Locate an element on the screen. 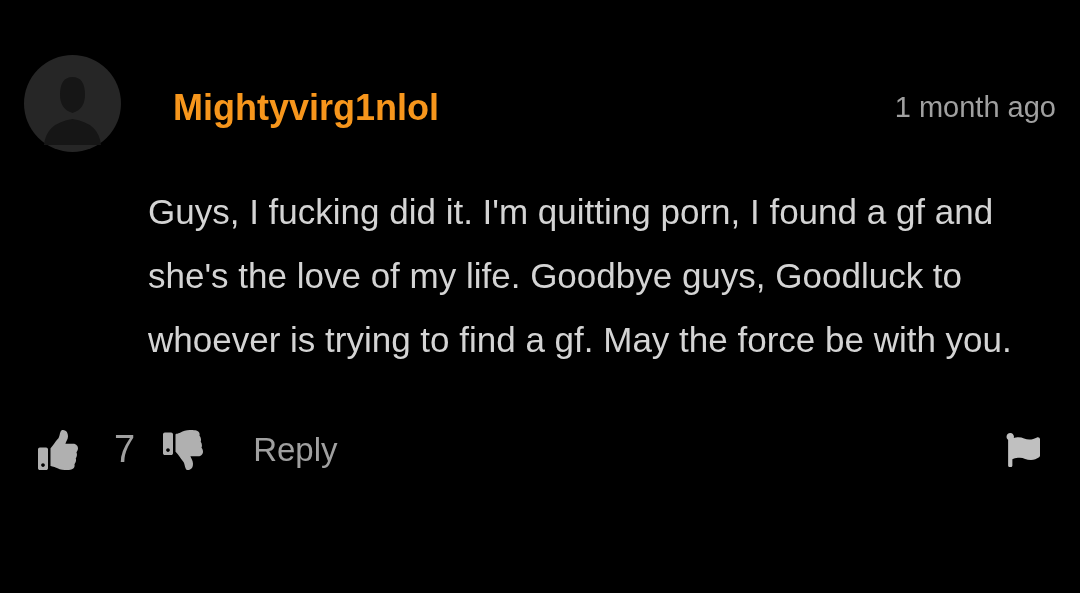 The image size is (1080, 593). reply-button: Reply is located at coordinates (295, 449).